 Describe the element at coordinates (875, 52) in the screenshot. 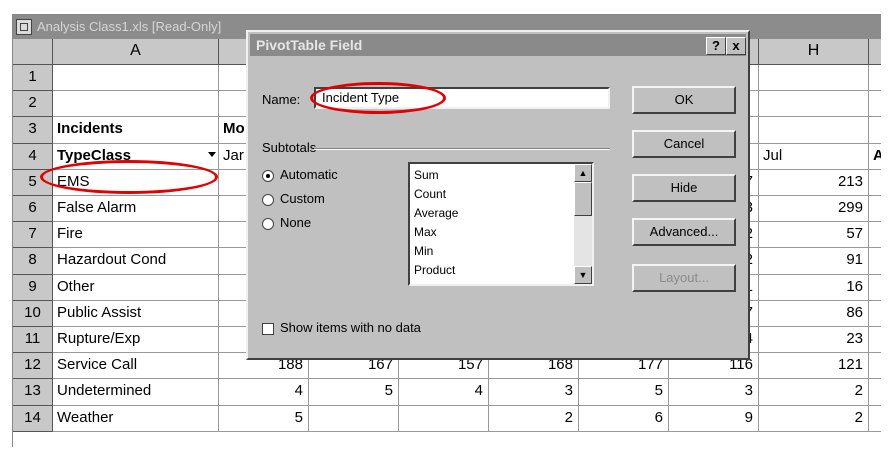

I see `column-header` at that location.